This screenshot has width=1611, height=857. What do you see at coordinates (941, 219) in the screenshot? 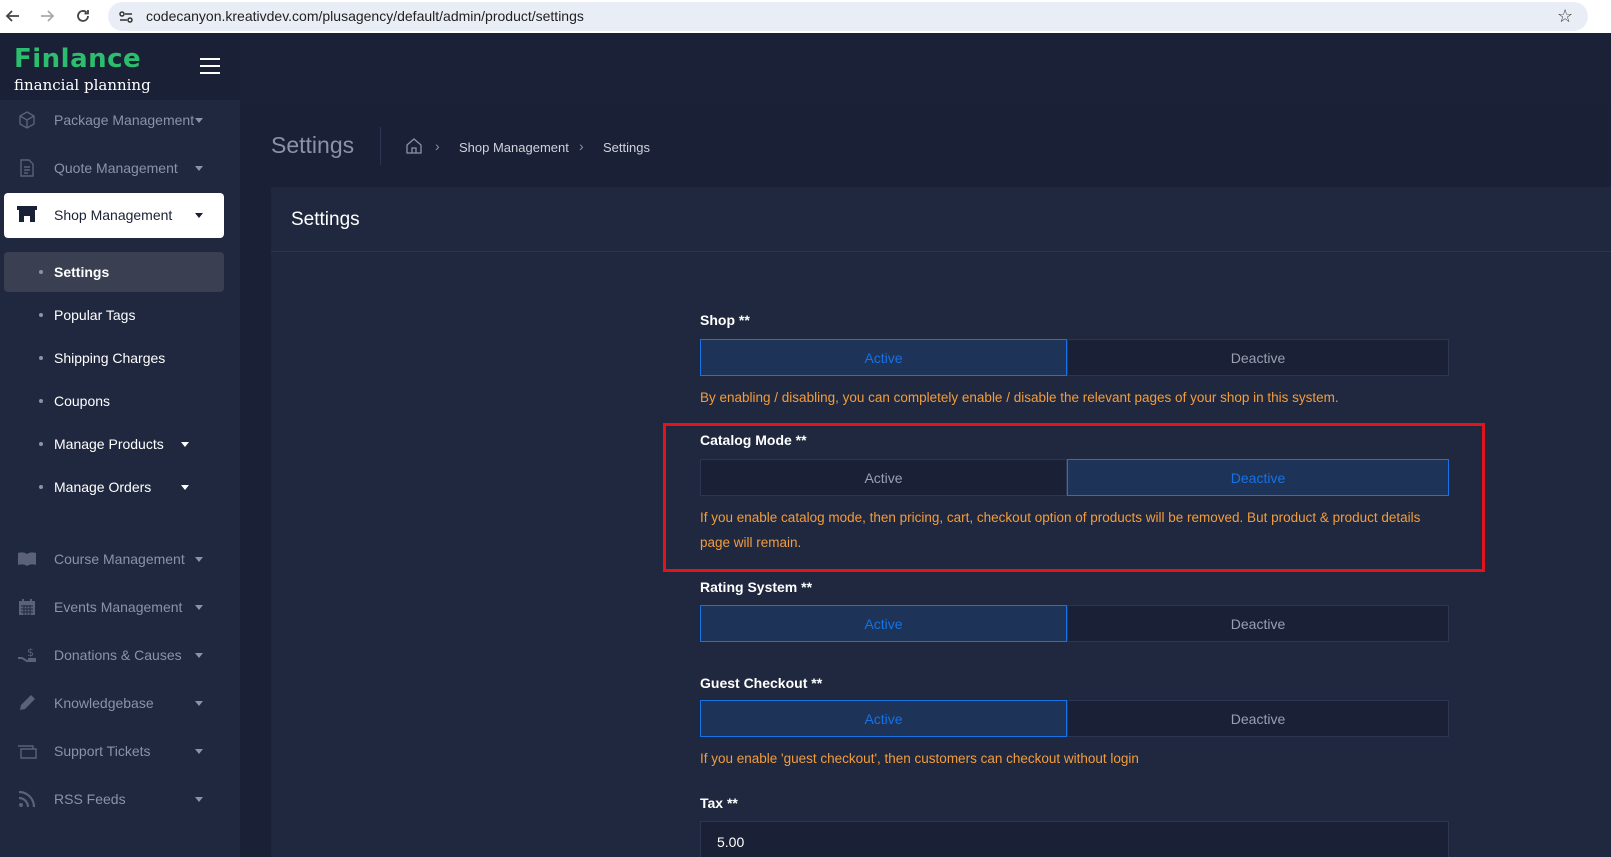
I see `card-header: Settings` at bounding box center [941, 219].